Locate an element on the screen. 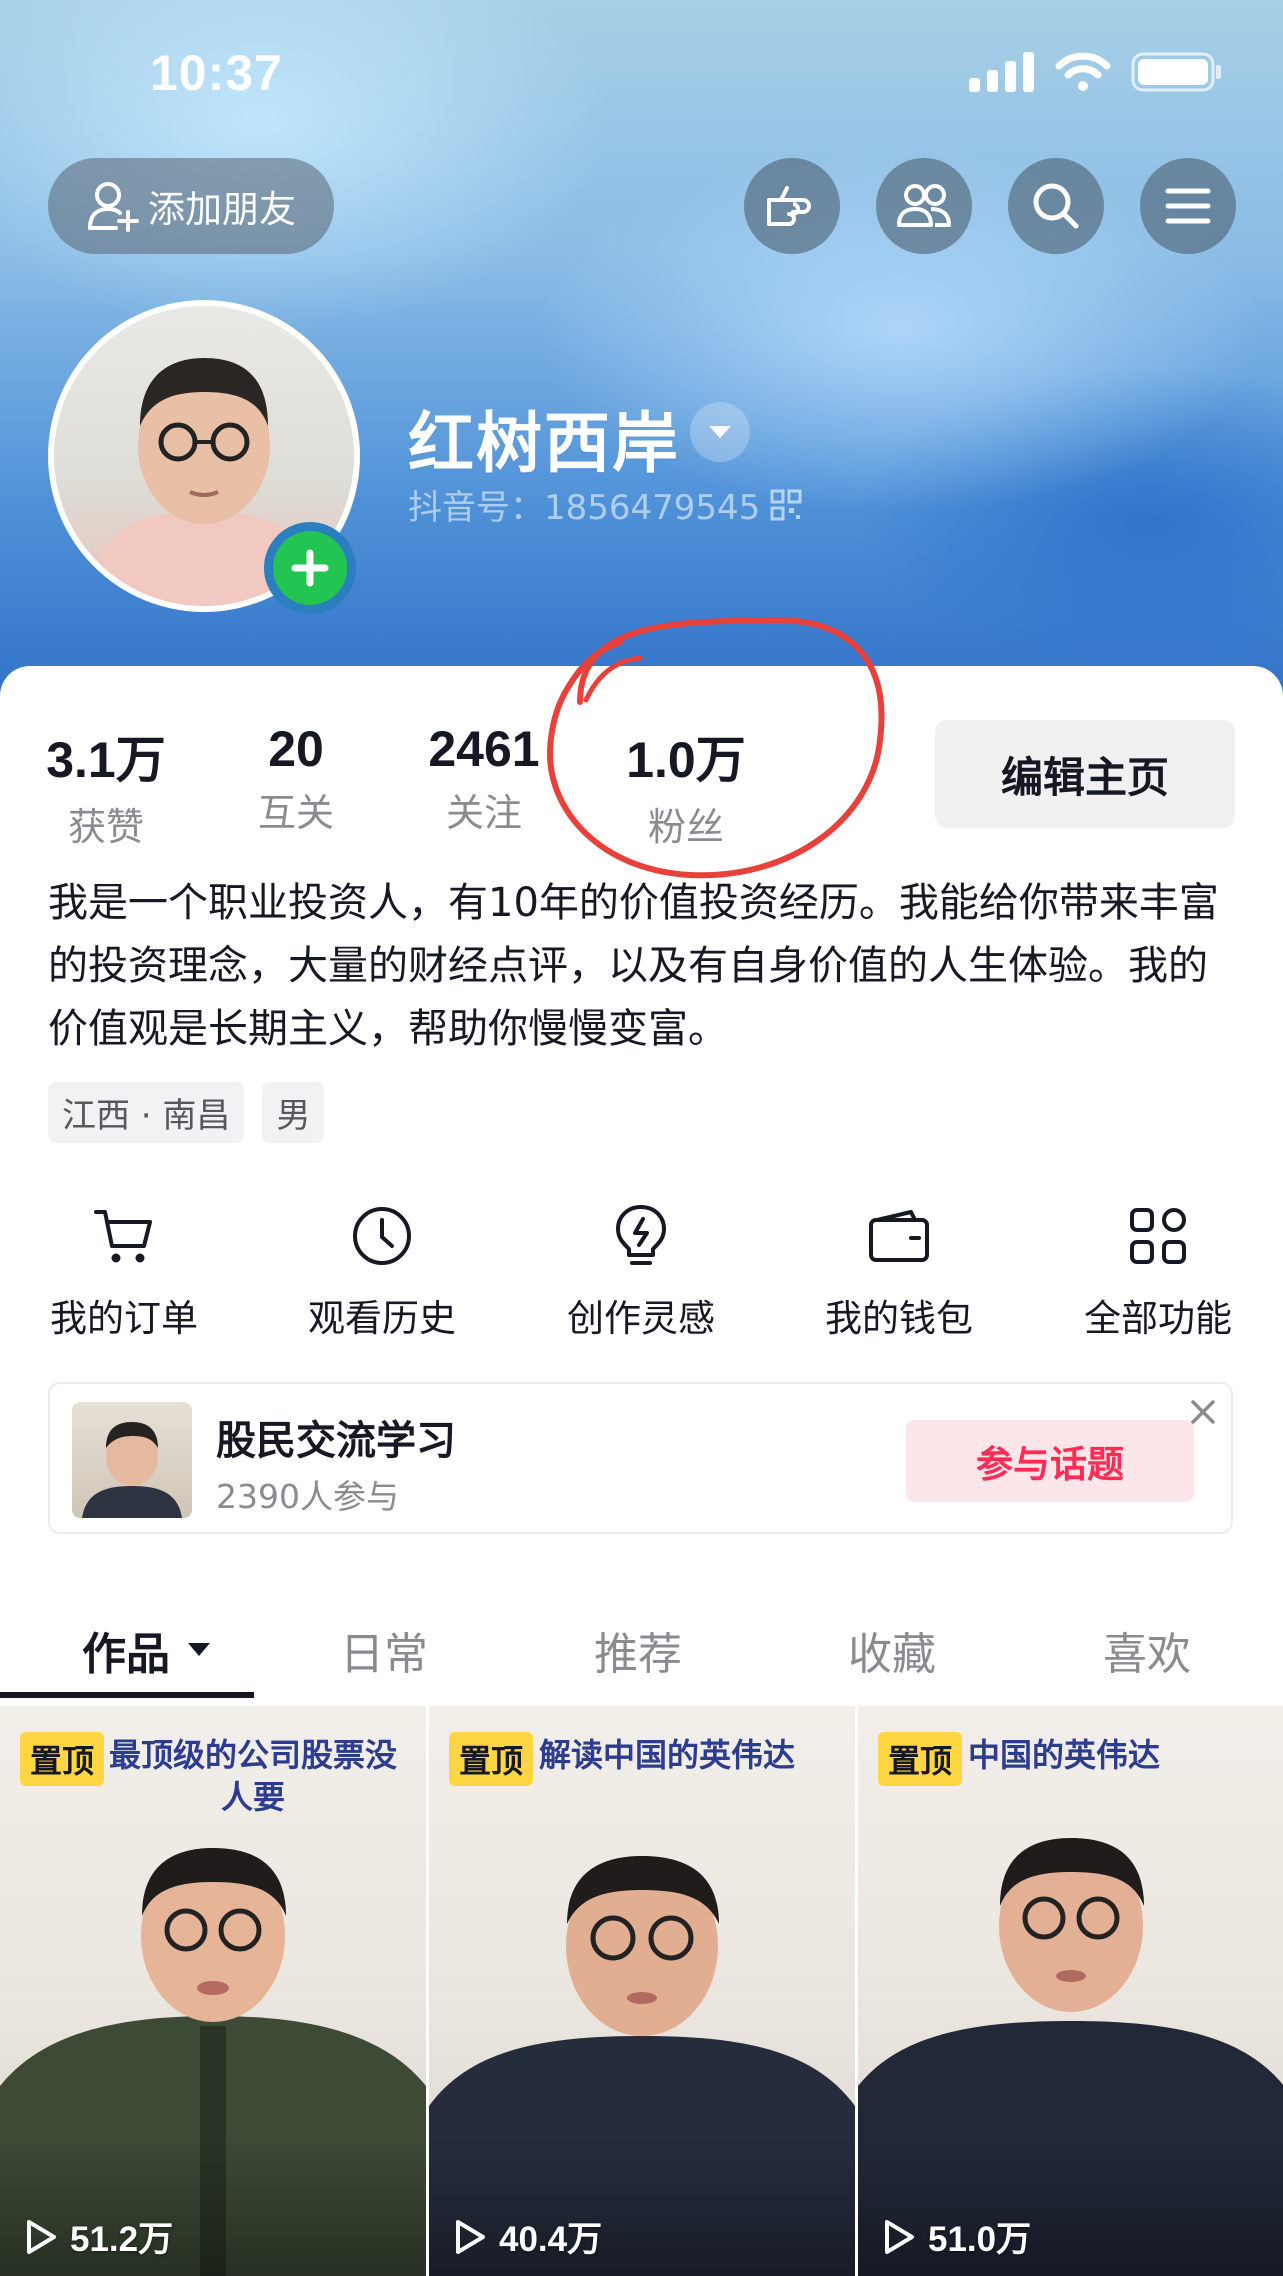 The width and height of the screenshot is (1283, 2276). play-count-text: 51.2万 is located at coordinates (122, 2239).